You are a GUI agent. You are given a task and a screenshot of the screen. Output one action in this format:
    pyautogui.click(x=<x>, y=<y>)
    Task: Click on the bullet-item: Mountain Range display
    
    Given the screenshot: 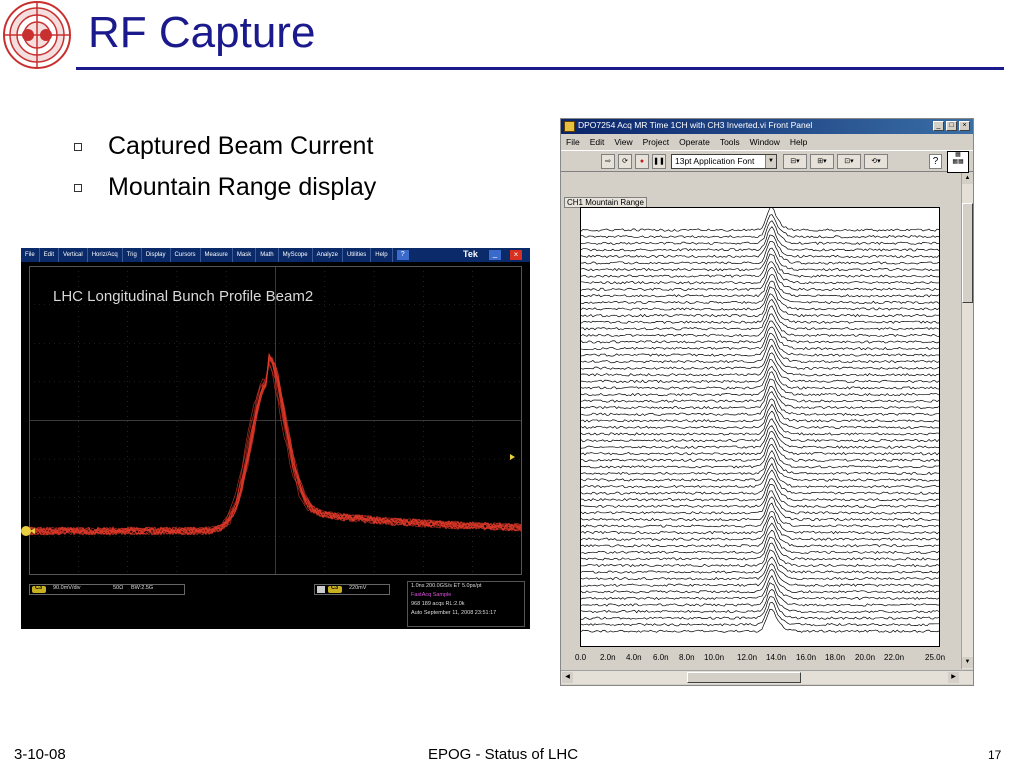 What is the action you would take?
    pyautogui.click(x=225, y=187)
    